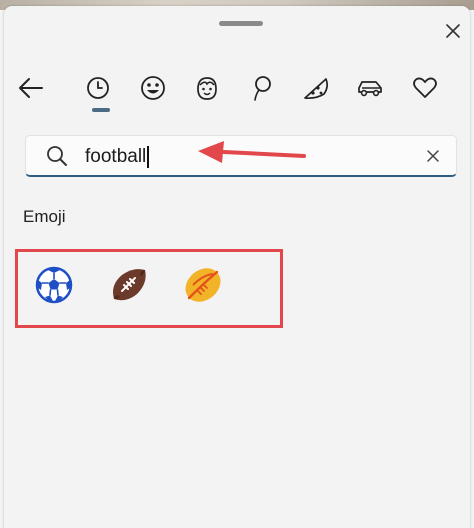  I want to click on close-button, so click(453, 31).